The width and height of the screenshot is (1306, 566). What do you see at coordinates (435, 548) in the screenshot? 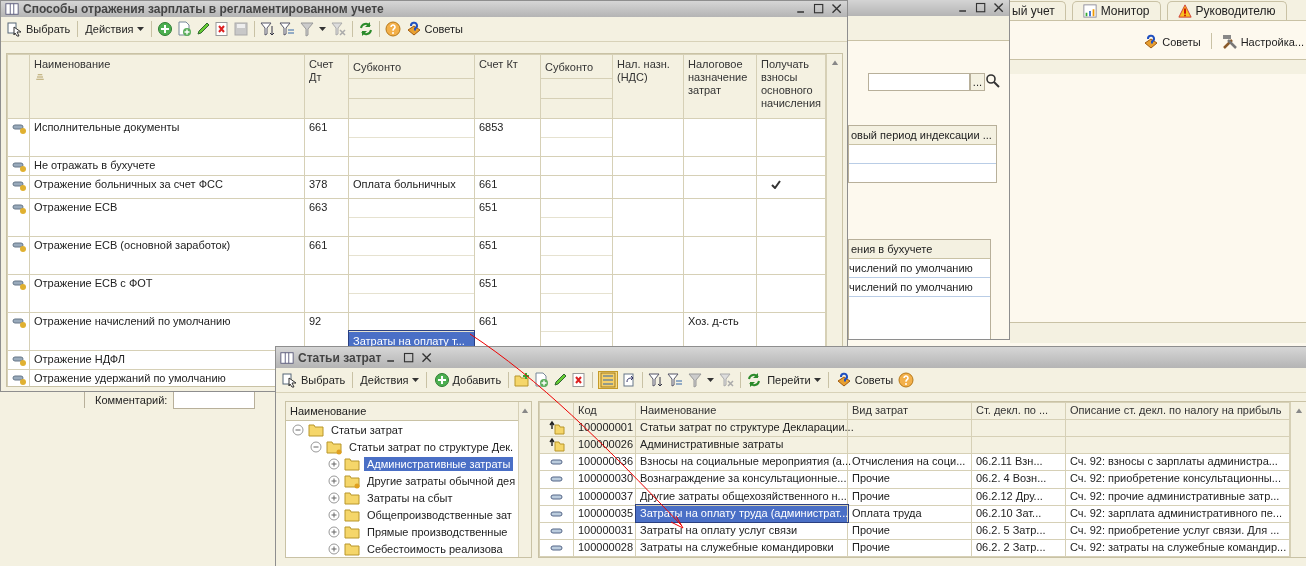
I see `tree-item: Себестоимость реализова` at bounding box center [435, 548].